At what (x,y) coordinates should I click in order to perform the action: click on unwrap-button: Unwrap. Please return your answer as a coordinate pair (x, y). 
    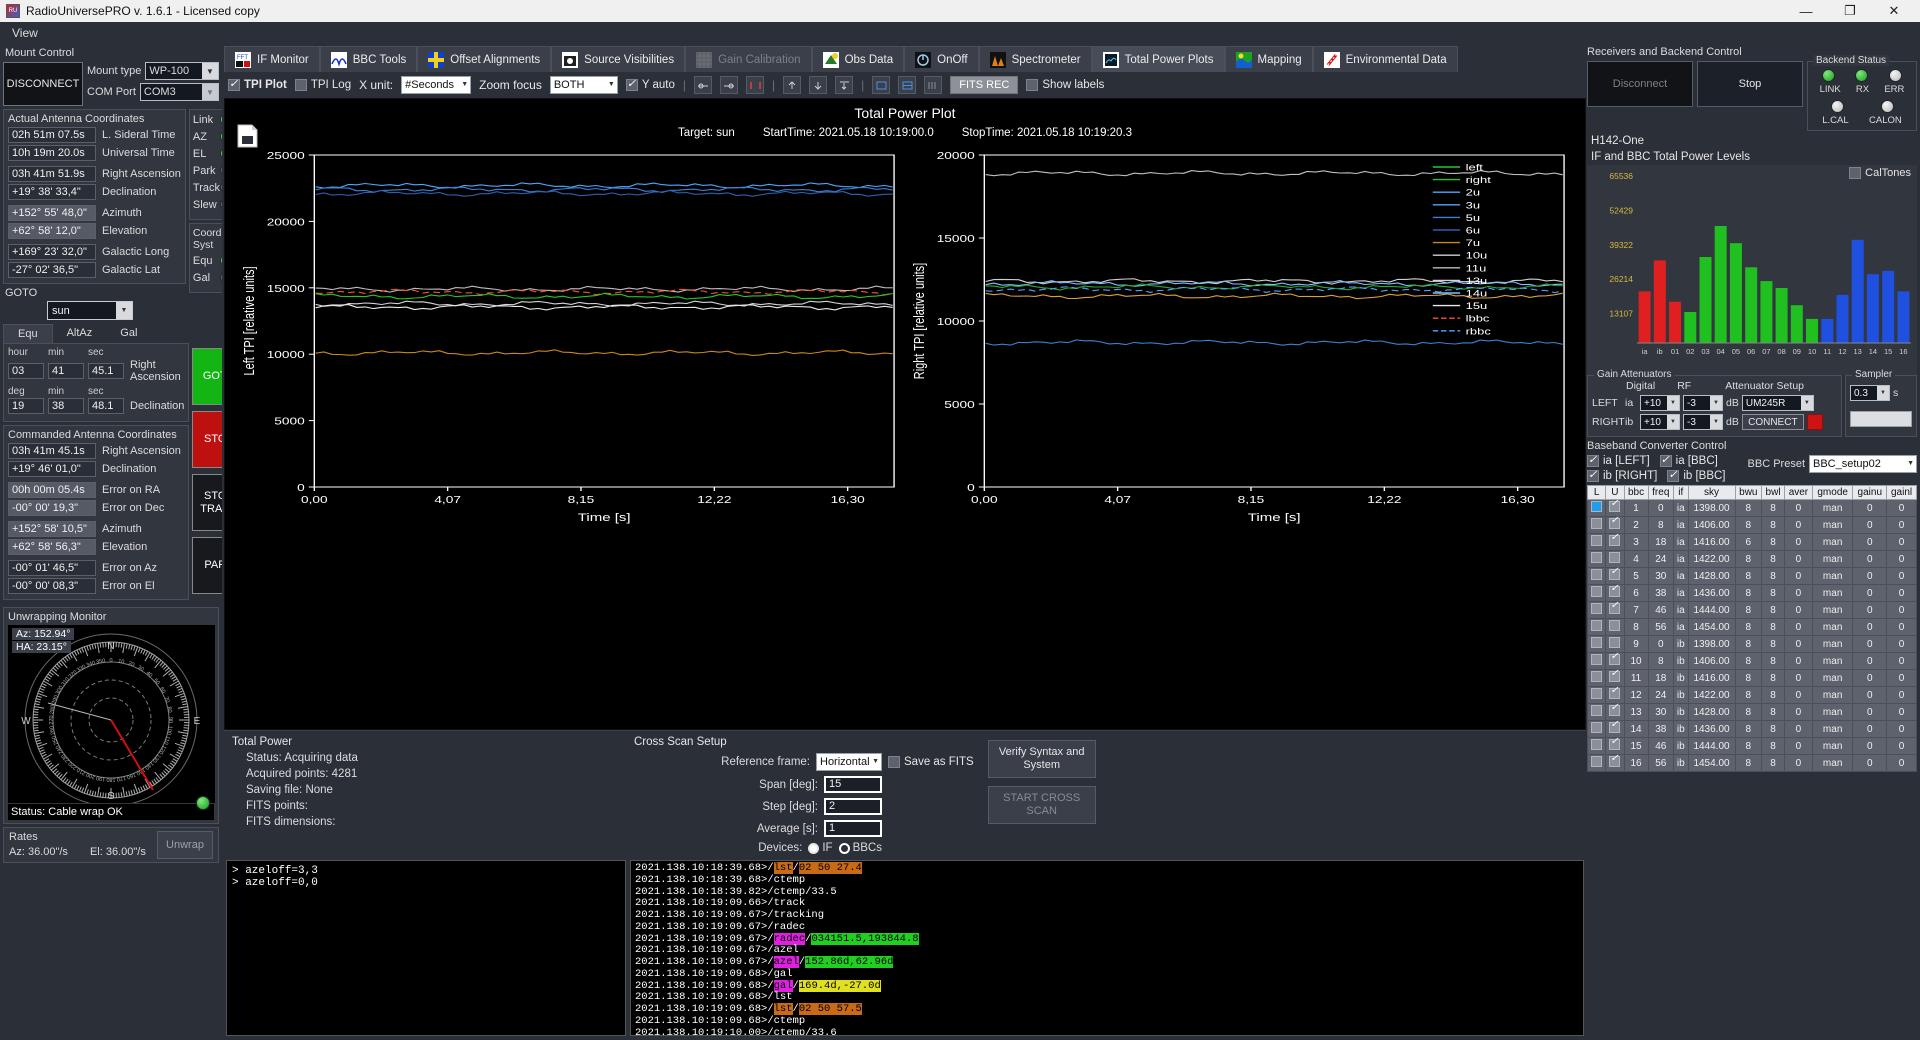
    Looking at the image, I should click on (185, 845).